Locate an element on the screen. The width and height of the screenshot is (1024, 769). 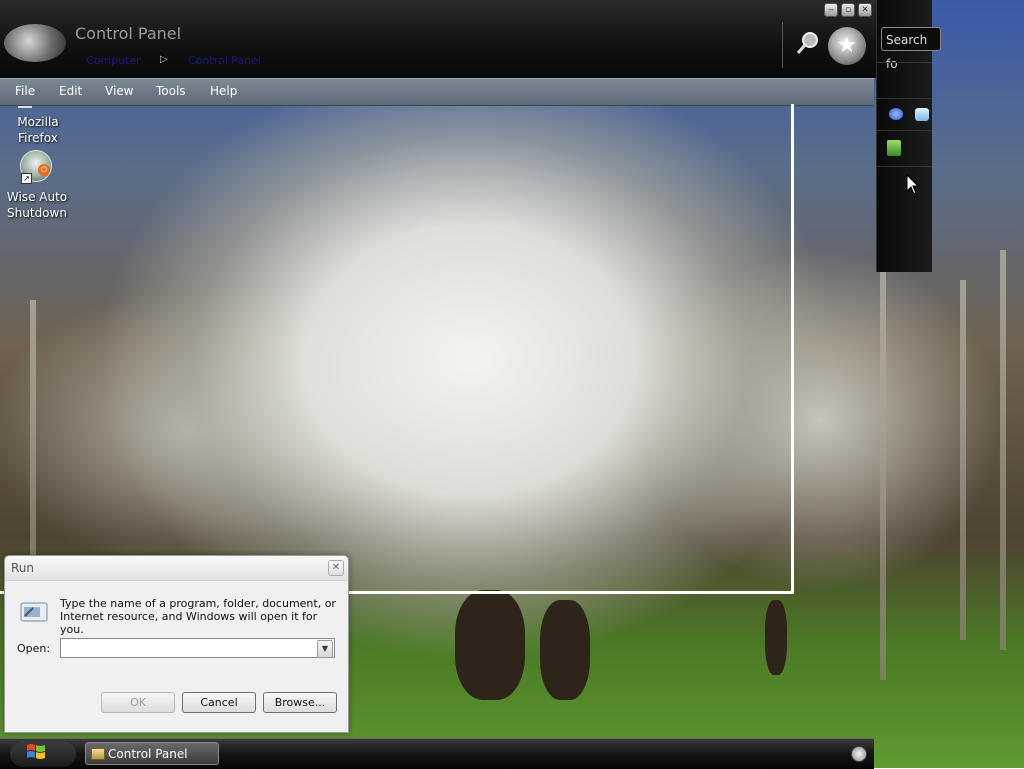
menu-view: View is located at coordinates (119, 91).